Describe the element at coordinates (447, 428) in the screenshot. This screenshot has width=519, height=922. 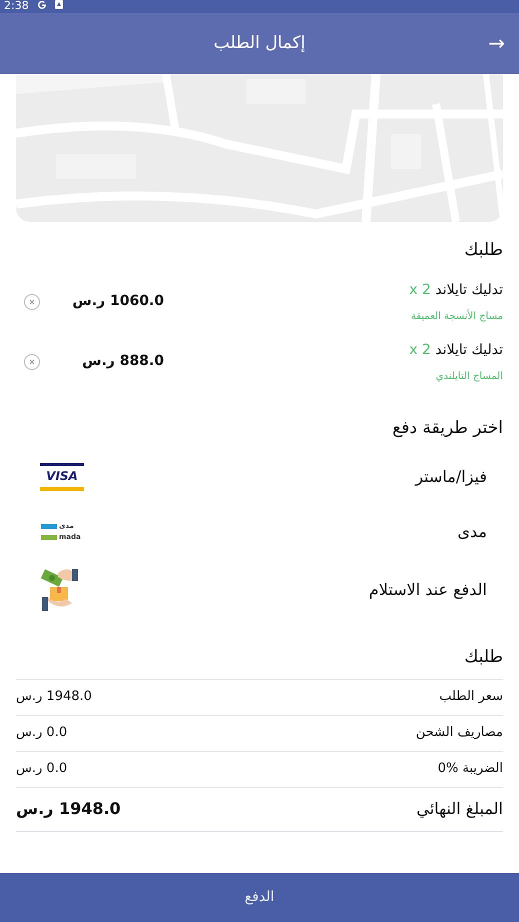
I see `section-heading: اختر طريقة دفع` at that location.